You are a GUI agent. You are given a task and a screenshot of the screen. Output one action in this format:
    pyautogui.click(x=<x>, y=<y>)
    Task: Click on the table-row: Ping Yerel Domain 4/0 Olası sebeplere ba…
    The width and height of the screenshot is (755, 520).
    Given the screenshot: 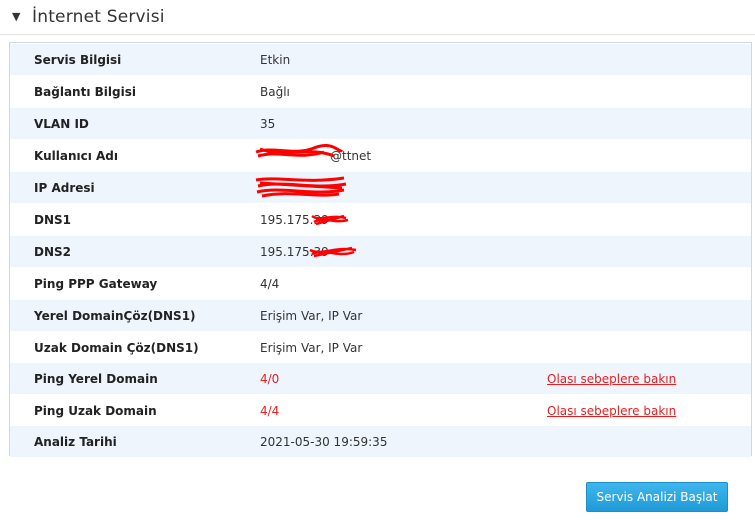 What is the action you would take?
    pyautogui.click(x=380, y=378)
    